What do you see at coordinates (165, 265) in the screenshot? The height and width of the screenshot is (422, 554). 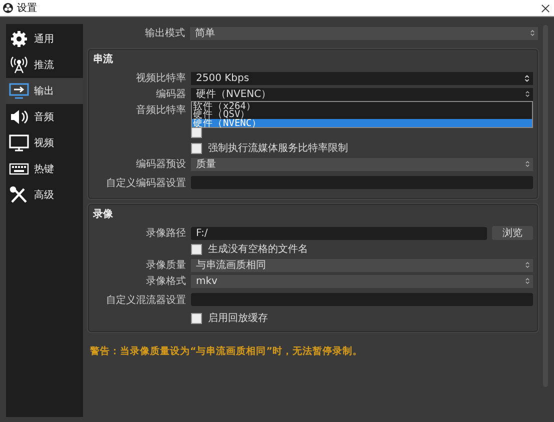 I see `field-label: 录像质量` at bounding box center [165, 265].